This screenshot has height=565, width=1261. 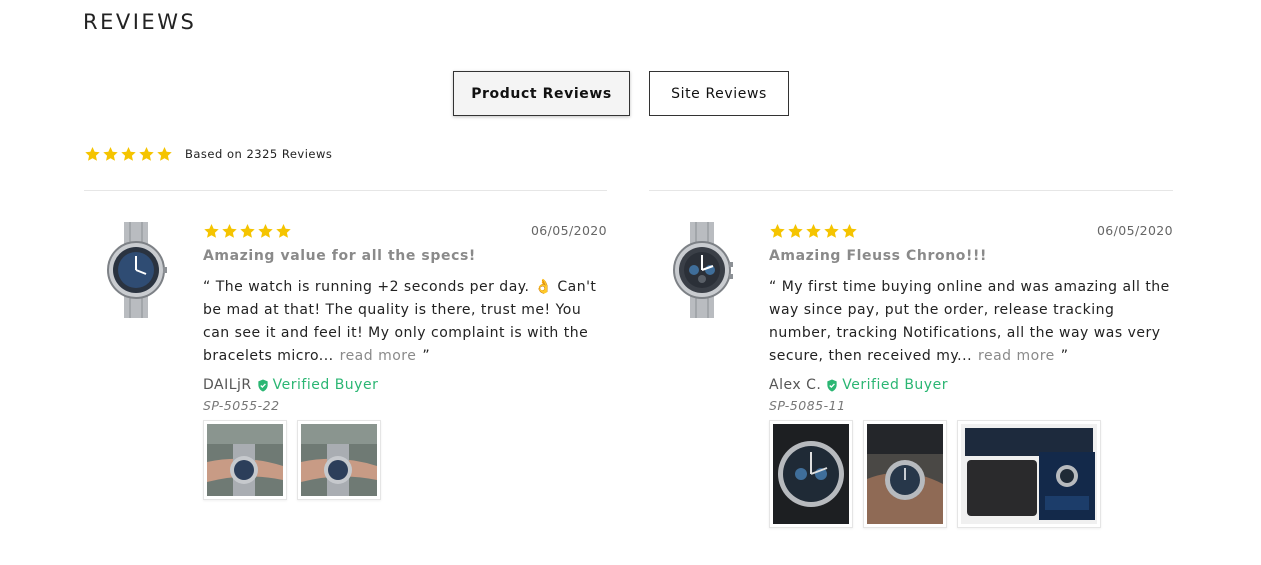 I want to click on review-tabs: Product Reviews Site Reviews, so click(x=630, y=93).